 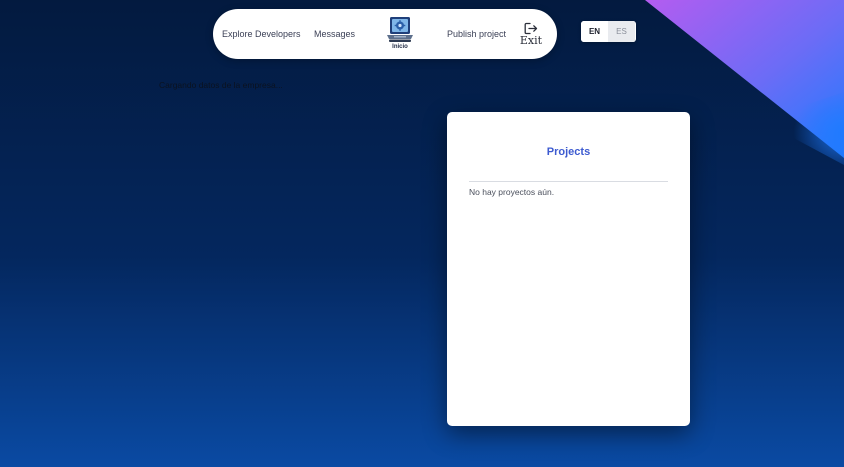 What do you see at coordinates (334, 34) in the screenshot?
I see `nav-messages: Messages` at bounding box center [334, 34].